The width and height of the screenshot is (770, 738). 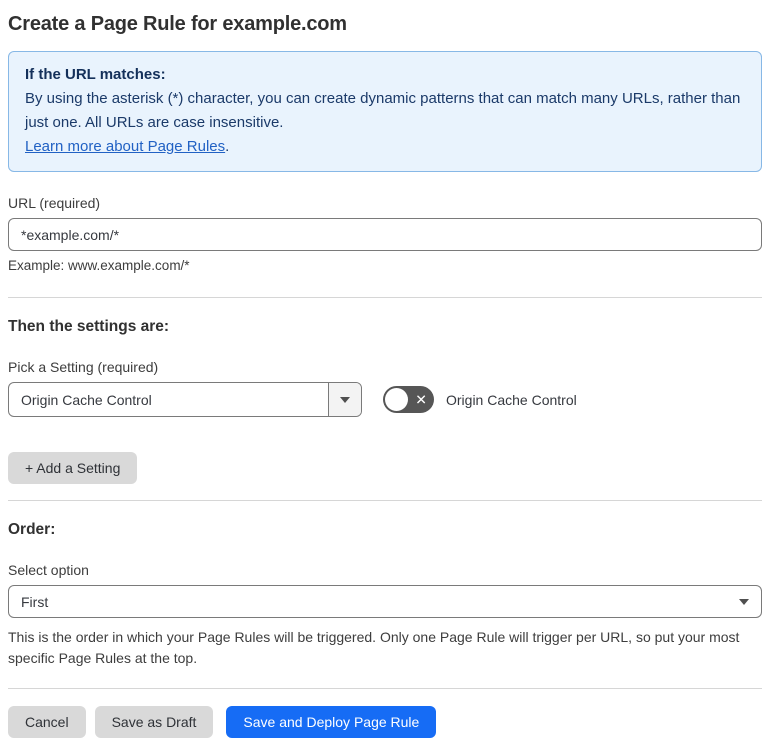 What do you see at coordinates (185, 399) in the screenshot?
I see `setting-select: Origin Cache Control` at bounding box center [185, 399].